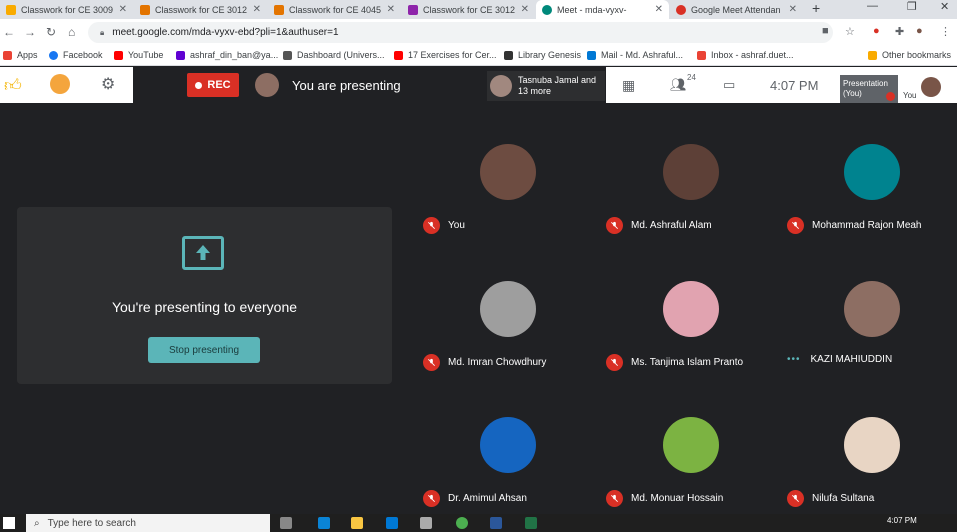 This screenshot has width=957, height=532. I want to click on bookmark-facebook: Facebook, so click(76, 55).